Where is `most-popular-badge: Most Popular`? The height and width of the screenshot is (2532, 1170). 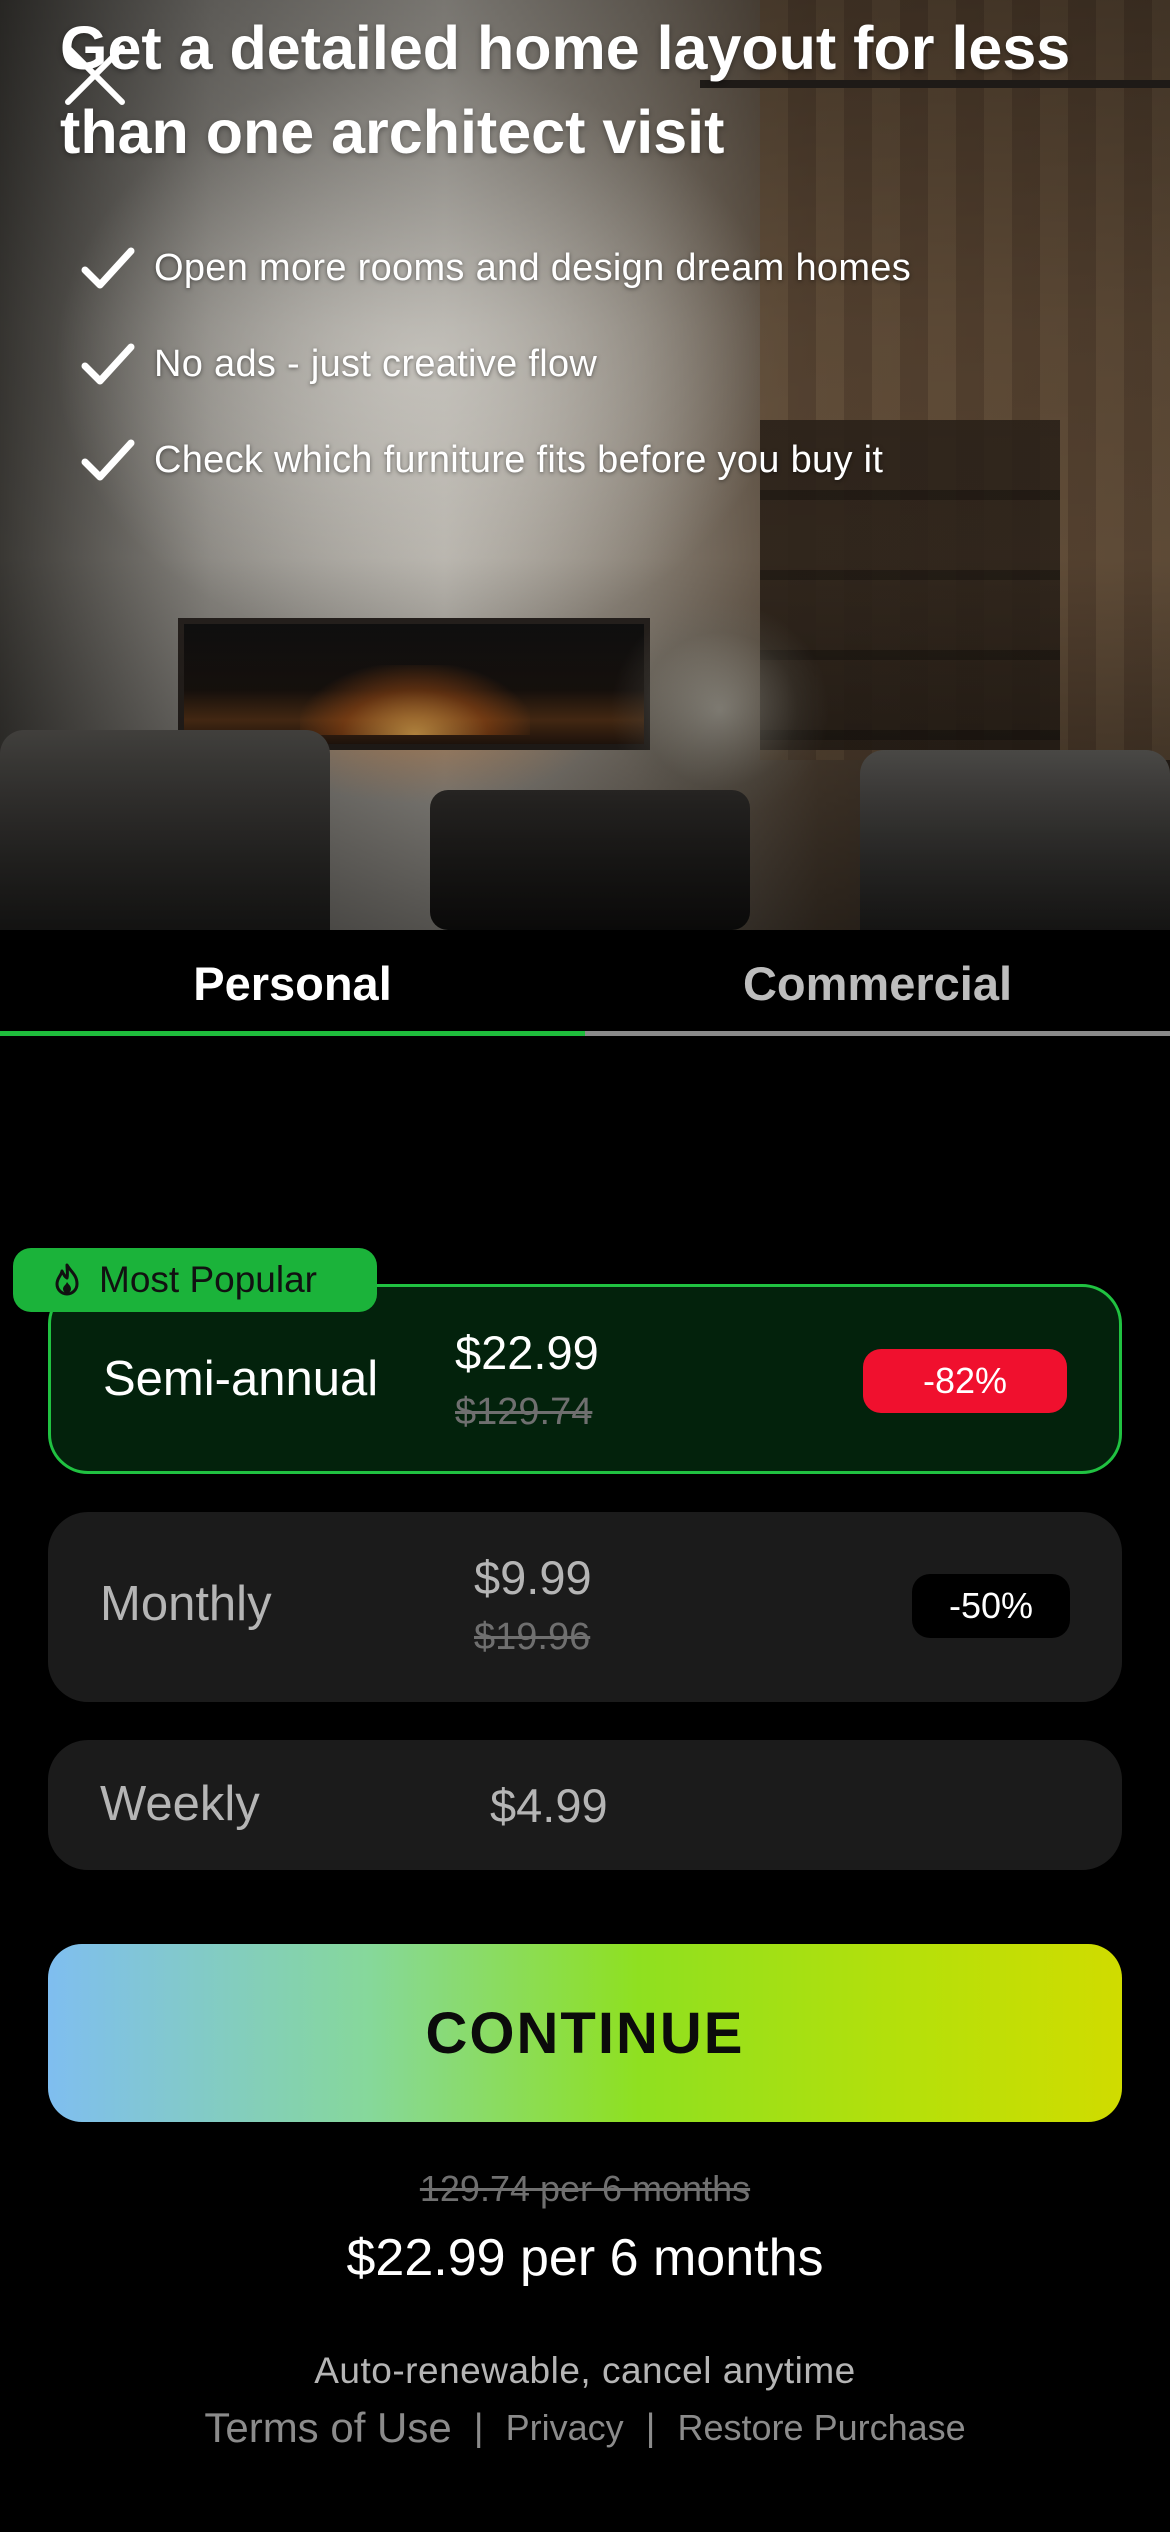 most-popular-badge: Most Popular is located at coordinates (195, 1280).